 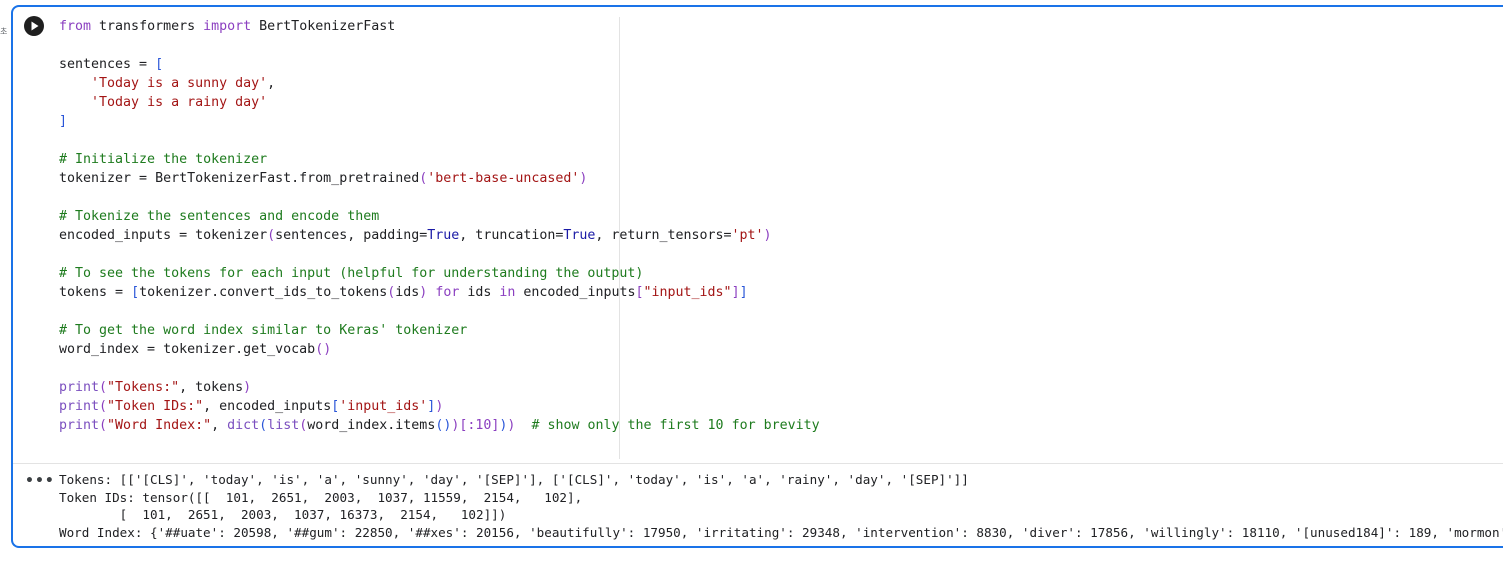 I want to click on code-token: 'Today is a rainy day', so click(x=179, y=102).